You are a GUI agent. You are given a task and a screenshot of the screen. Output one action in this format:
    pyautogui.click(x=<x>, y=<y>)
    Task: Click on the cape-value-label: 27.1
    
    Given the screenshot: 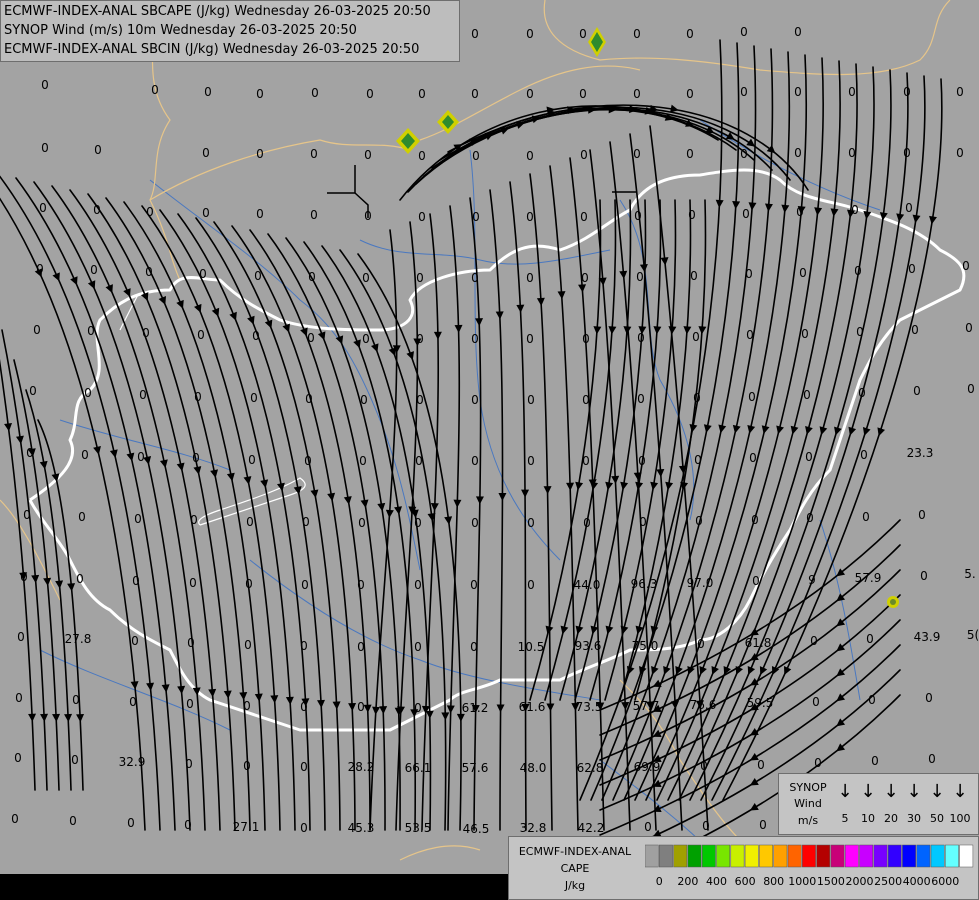 What is the action you would take?
    pyautogui.click(x=246, y=827)
    